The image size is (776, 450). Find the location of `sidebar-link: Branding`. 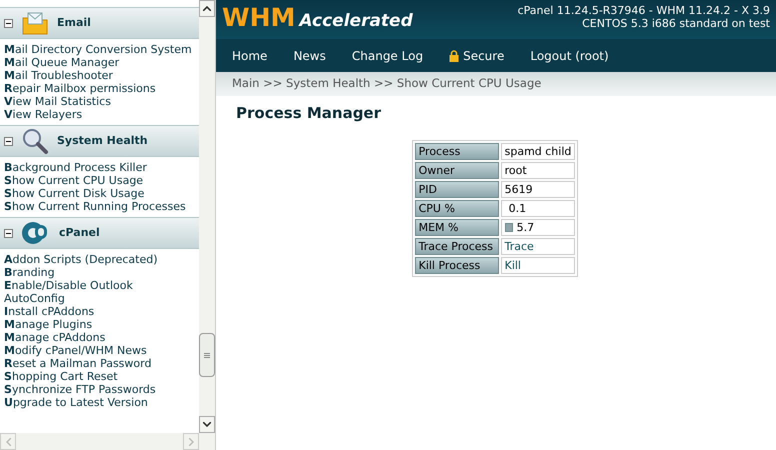

sidebar-link: Branding is located at coordinates (101, 272).